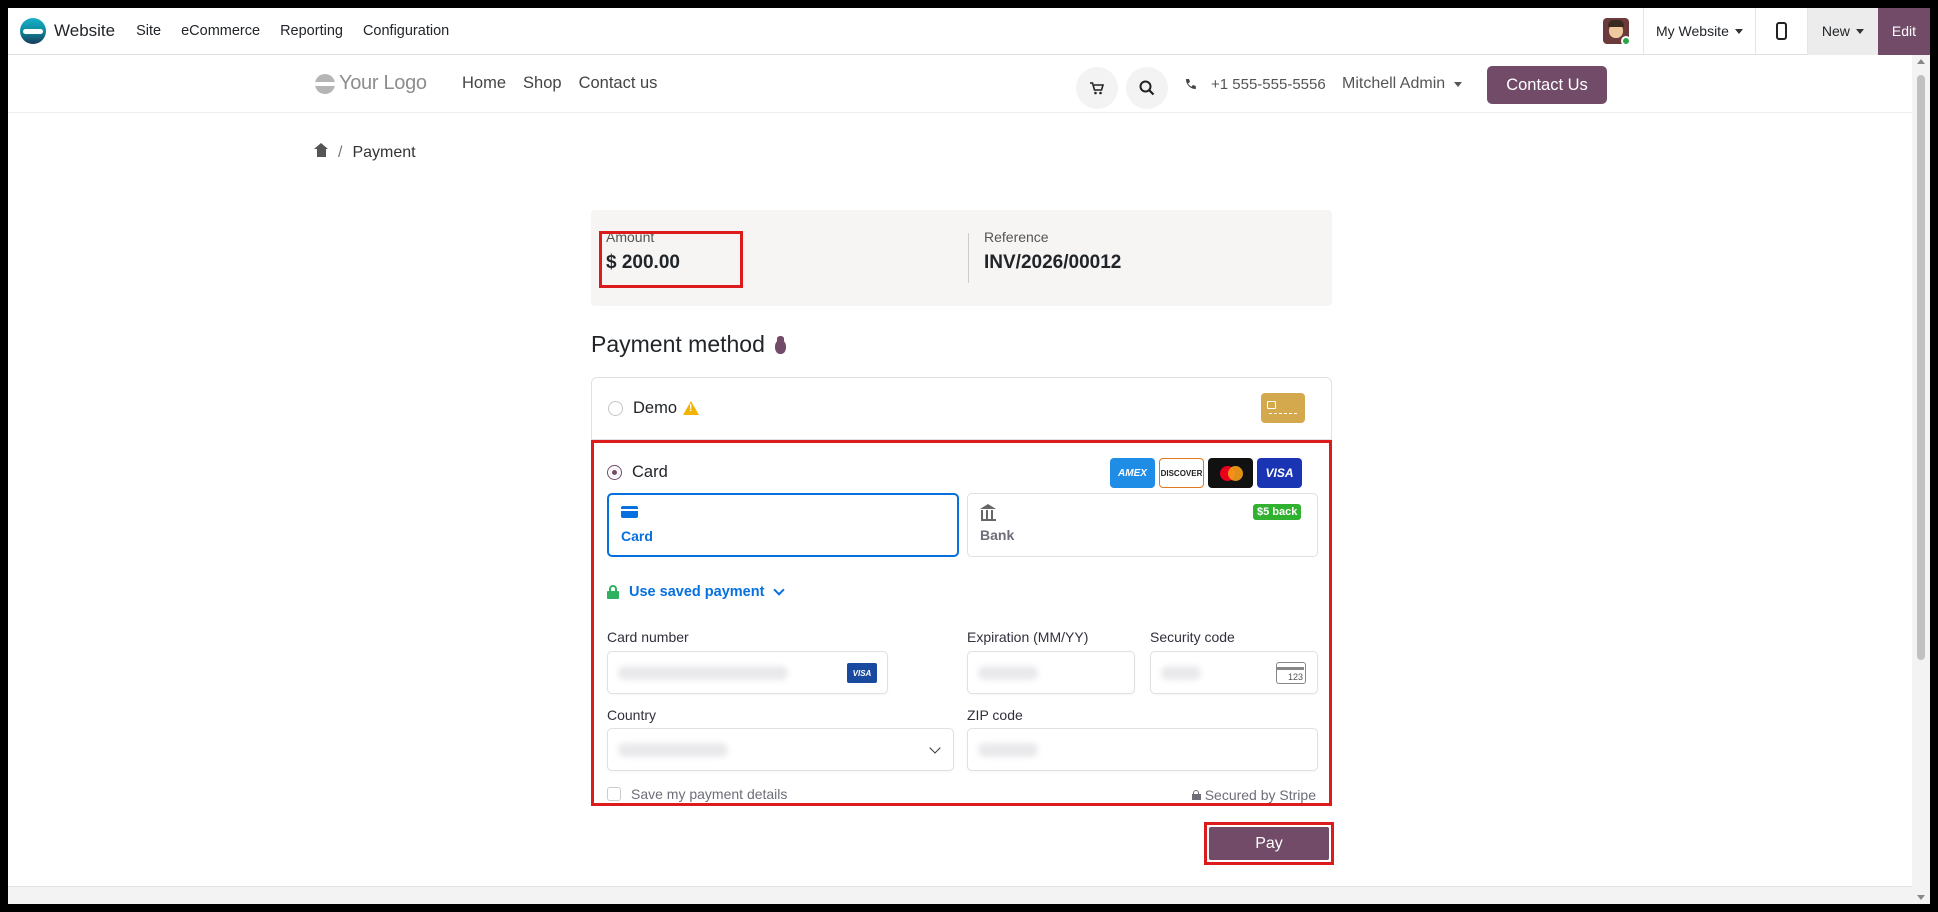  I want to click on user-avatar-button, so click(1617, 31).